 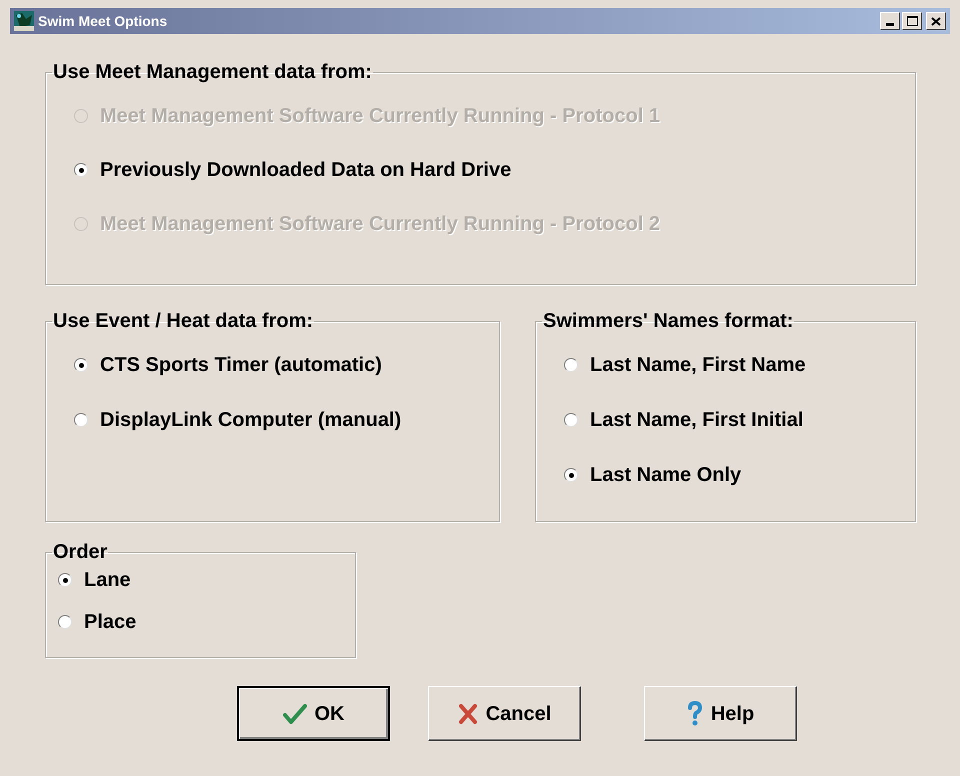 I want to click on app-icon, so click(x=24, y=21).